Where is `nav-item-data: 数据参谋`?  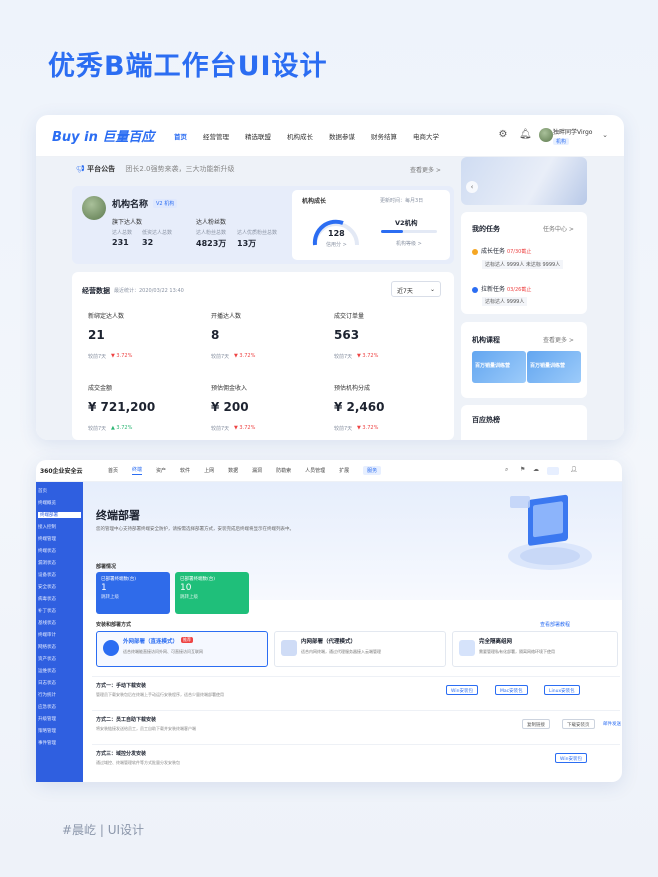
nav-item-data: 数据参谋 is located at coordinates (342, 136).